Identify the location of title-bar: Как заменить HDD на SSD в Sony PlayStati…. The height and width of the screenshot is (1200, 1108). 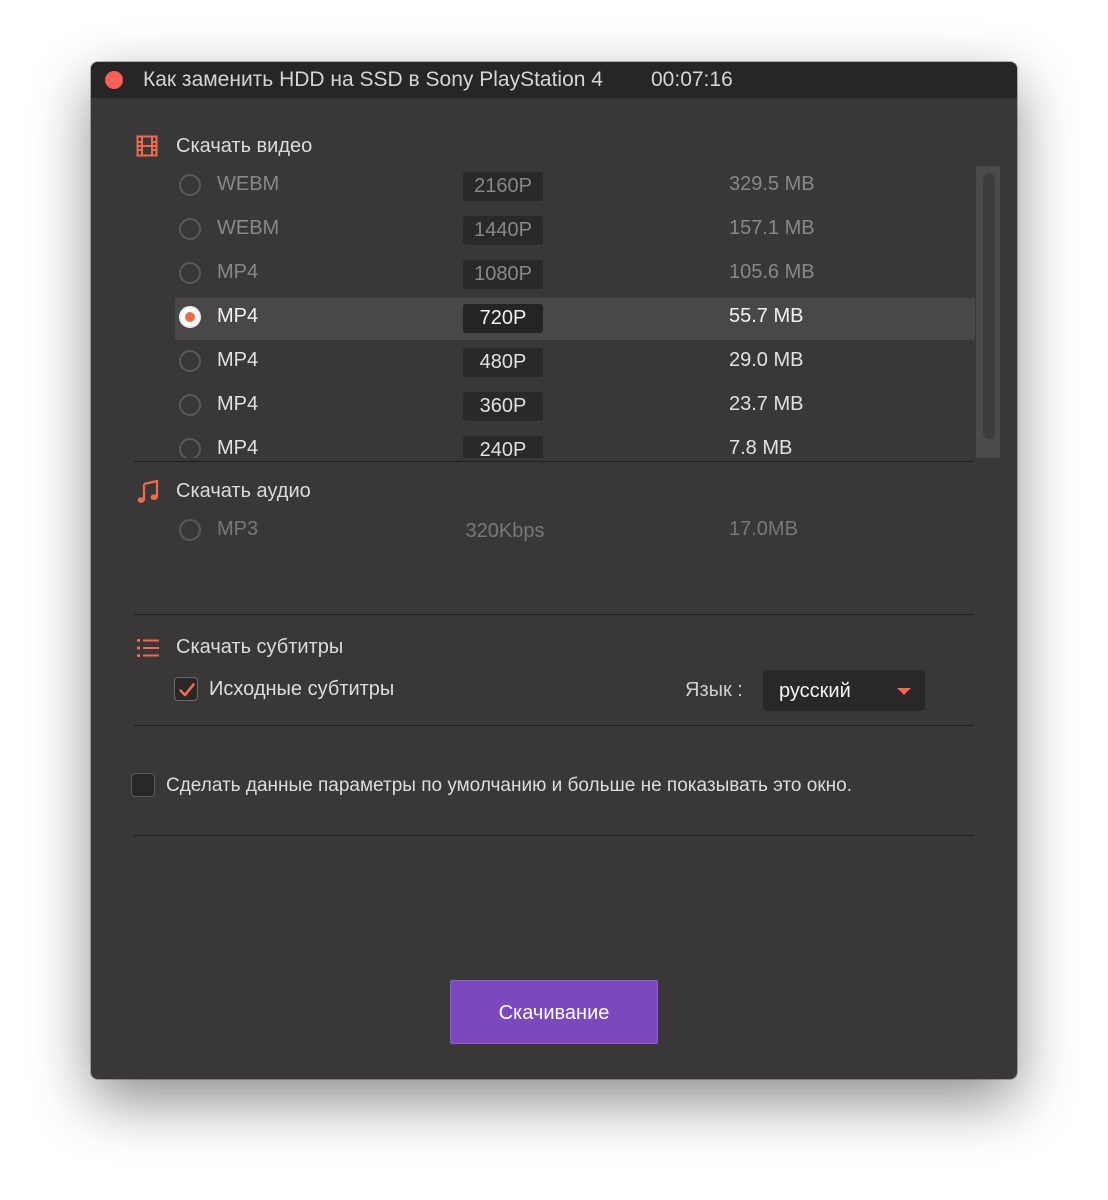
(554, 80).